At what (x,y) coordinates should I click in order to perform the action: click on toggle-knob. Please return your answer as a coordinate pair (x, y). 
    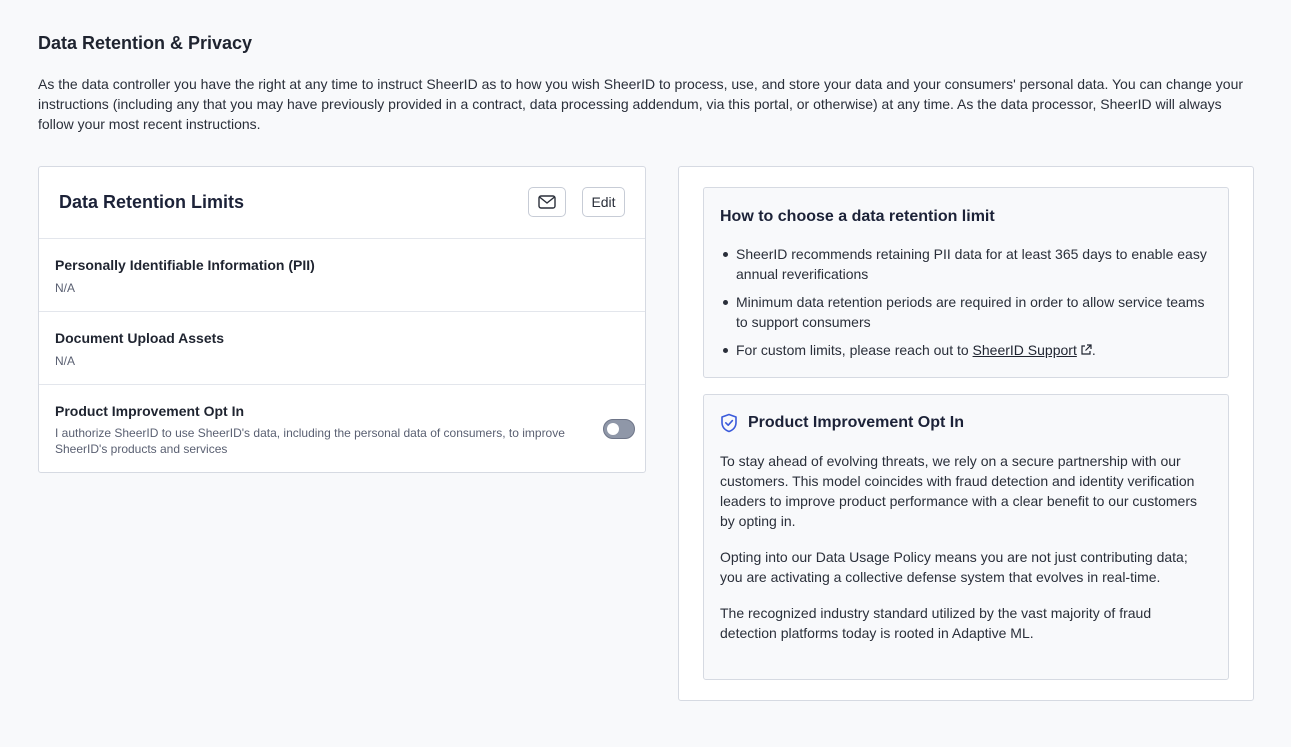
    Looking at the image, I should click on (613, 429).